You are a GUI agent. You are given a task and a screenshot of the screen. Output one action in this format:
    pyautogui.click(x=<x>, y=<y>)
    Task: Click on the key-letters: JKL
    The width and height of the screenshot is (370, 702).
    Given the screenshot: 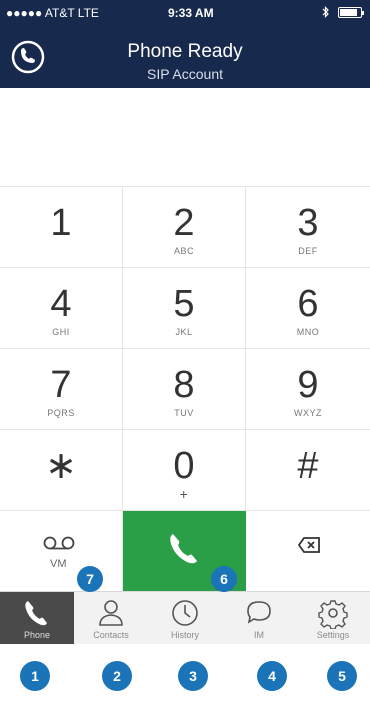 What is the action you would take?
    pyautogui.click(x=184, y=332)
    